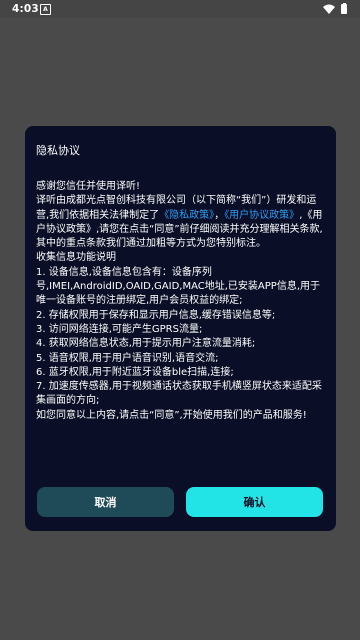 This screenshot has width=360, height=640. I want to click on status-time: 4:03, so click(25, 9).